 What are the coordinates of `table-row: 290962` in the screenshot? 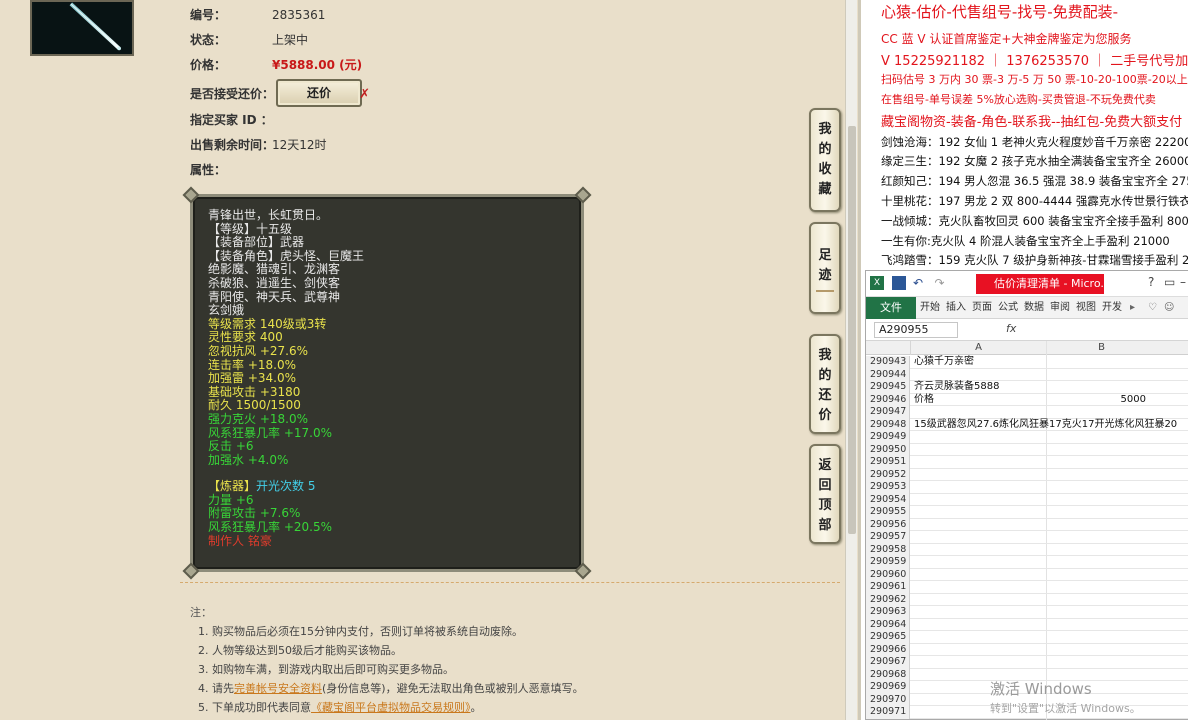 It's located at (1027, 599).